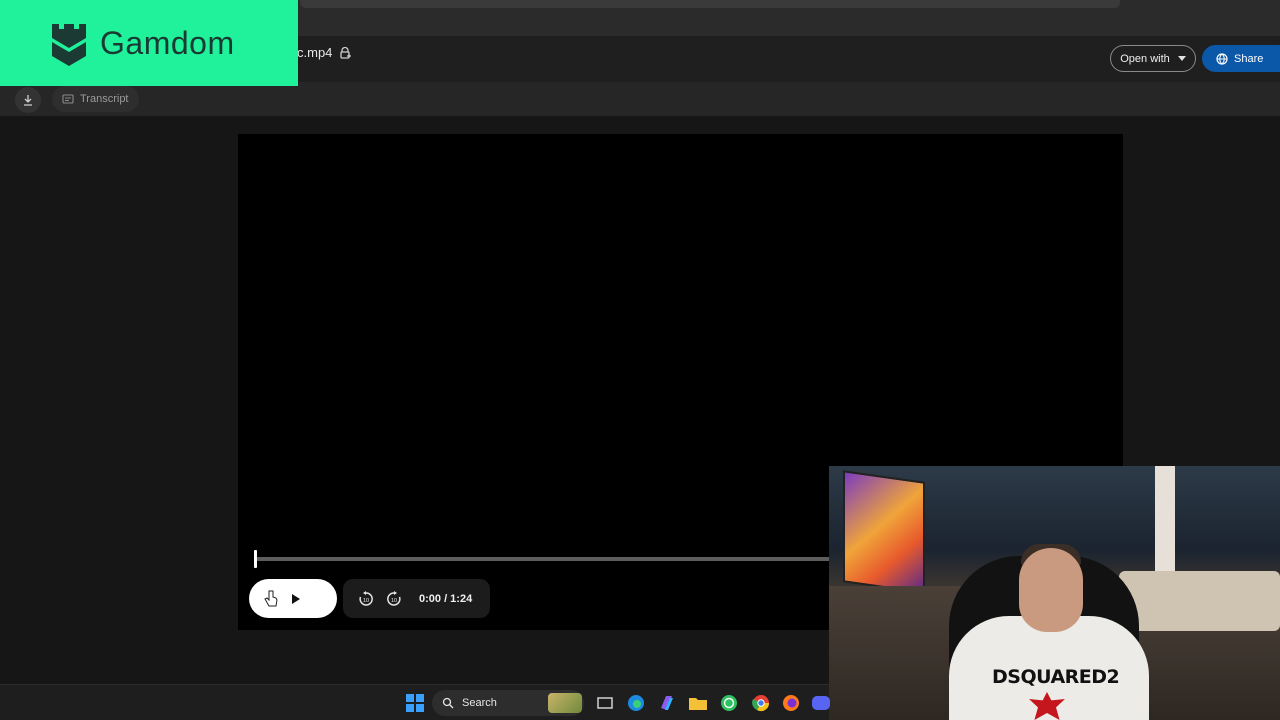  I want to click on copilot-icon, so click(667, 703).